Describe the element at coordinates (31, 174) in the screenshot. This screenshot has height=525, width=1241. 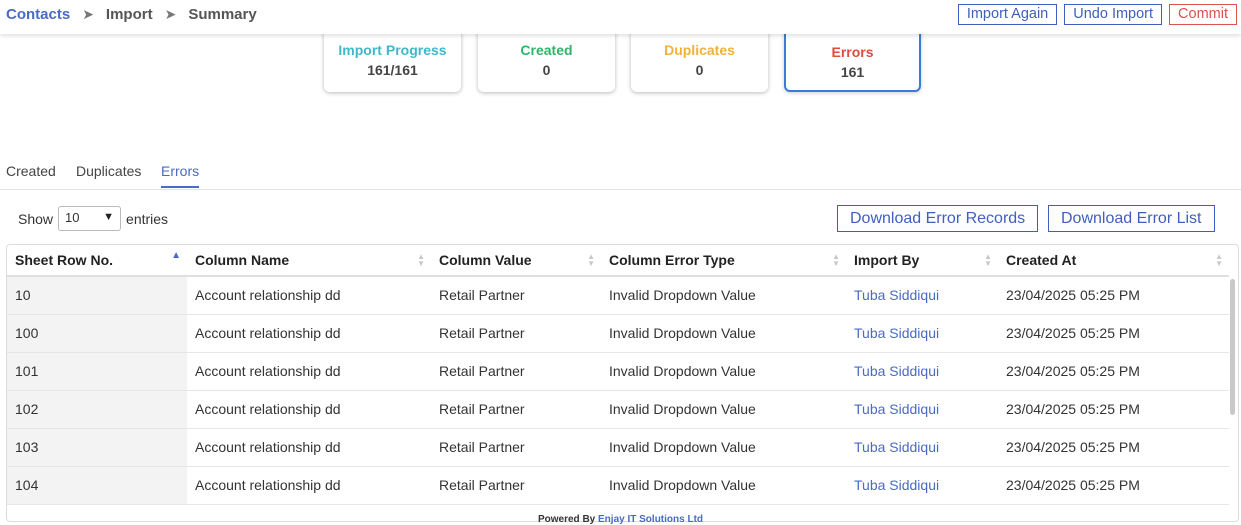
I see `tab-created: Created` at that location.